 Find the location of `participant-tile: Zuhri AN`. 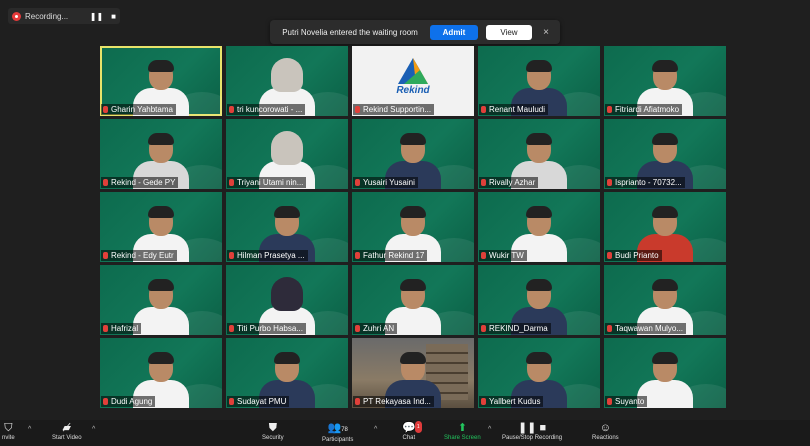

participant-tile: Zuhri AN is located at coordinates (413, 300).